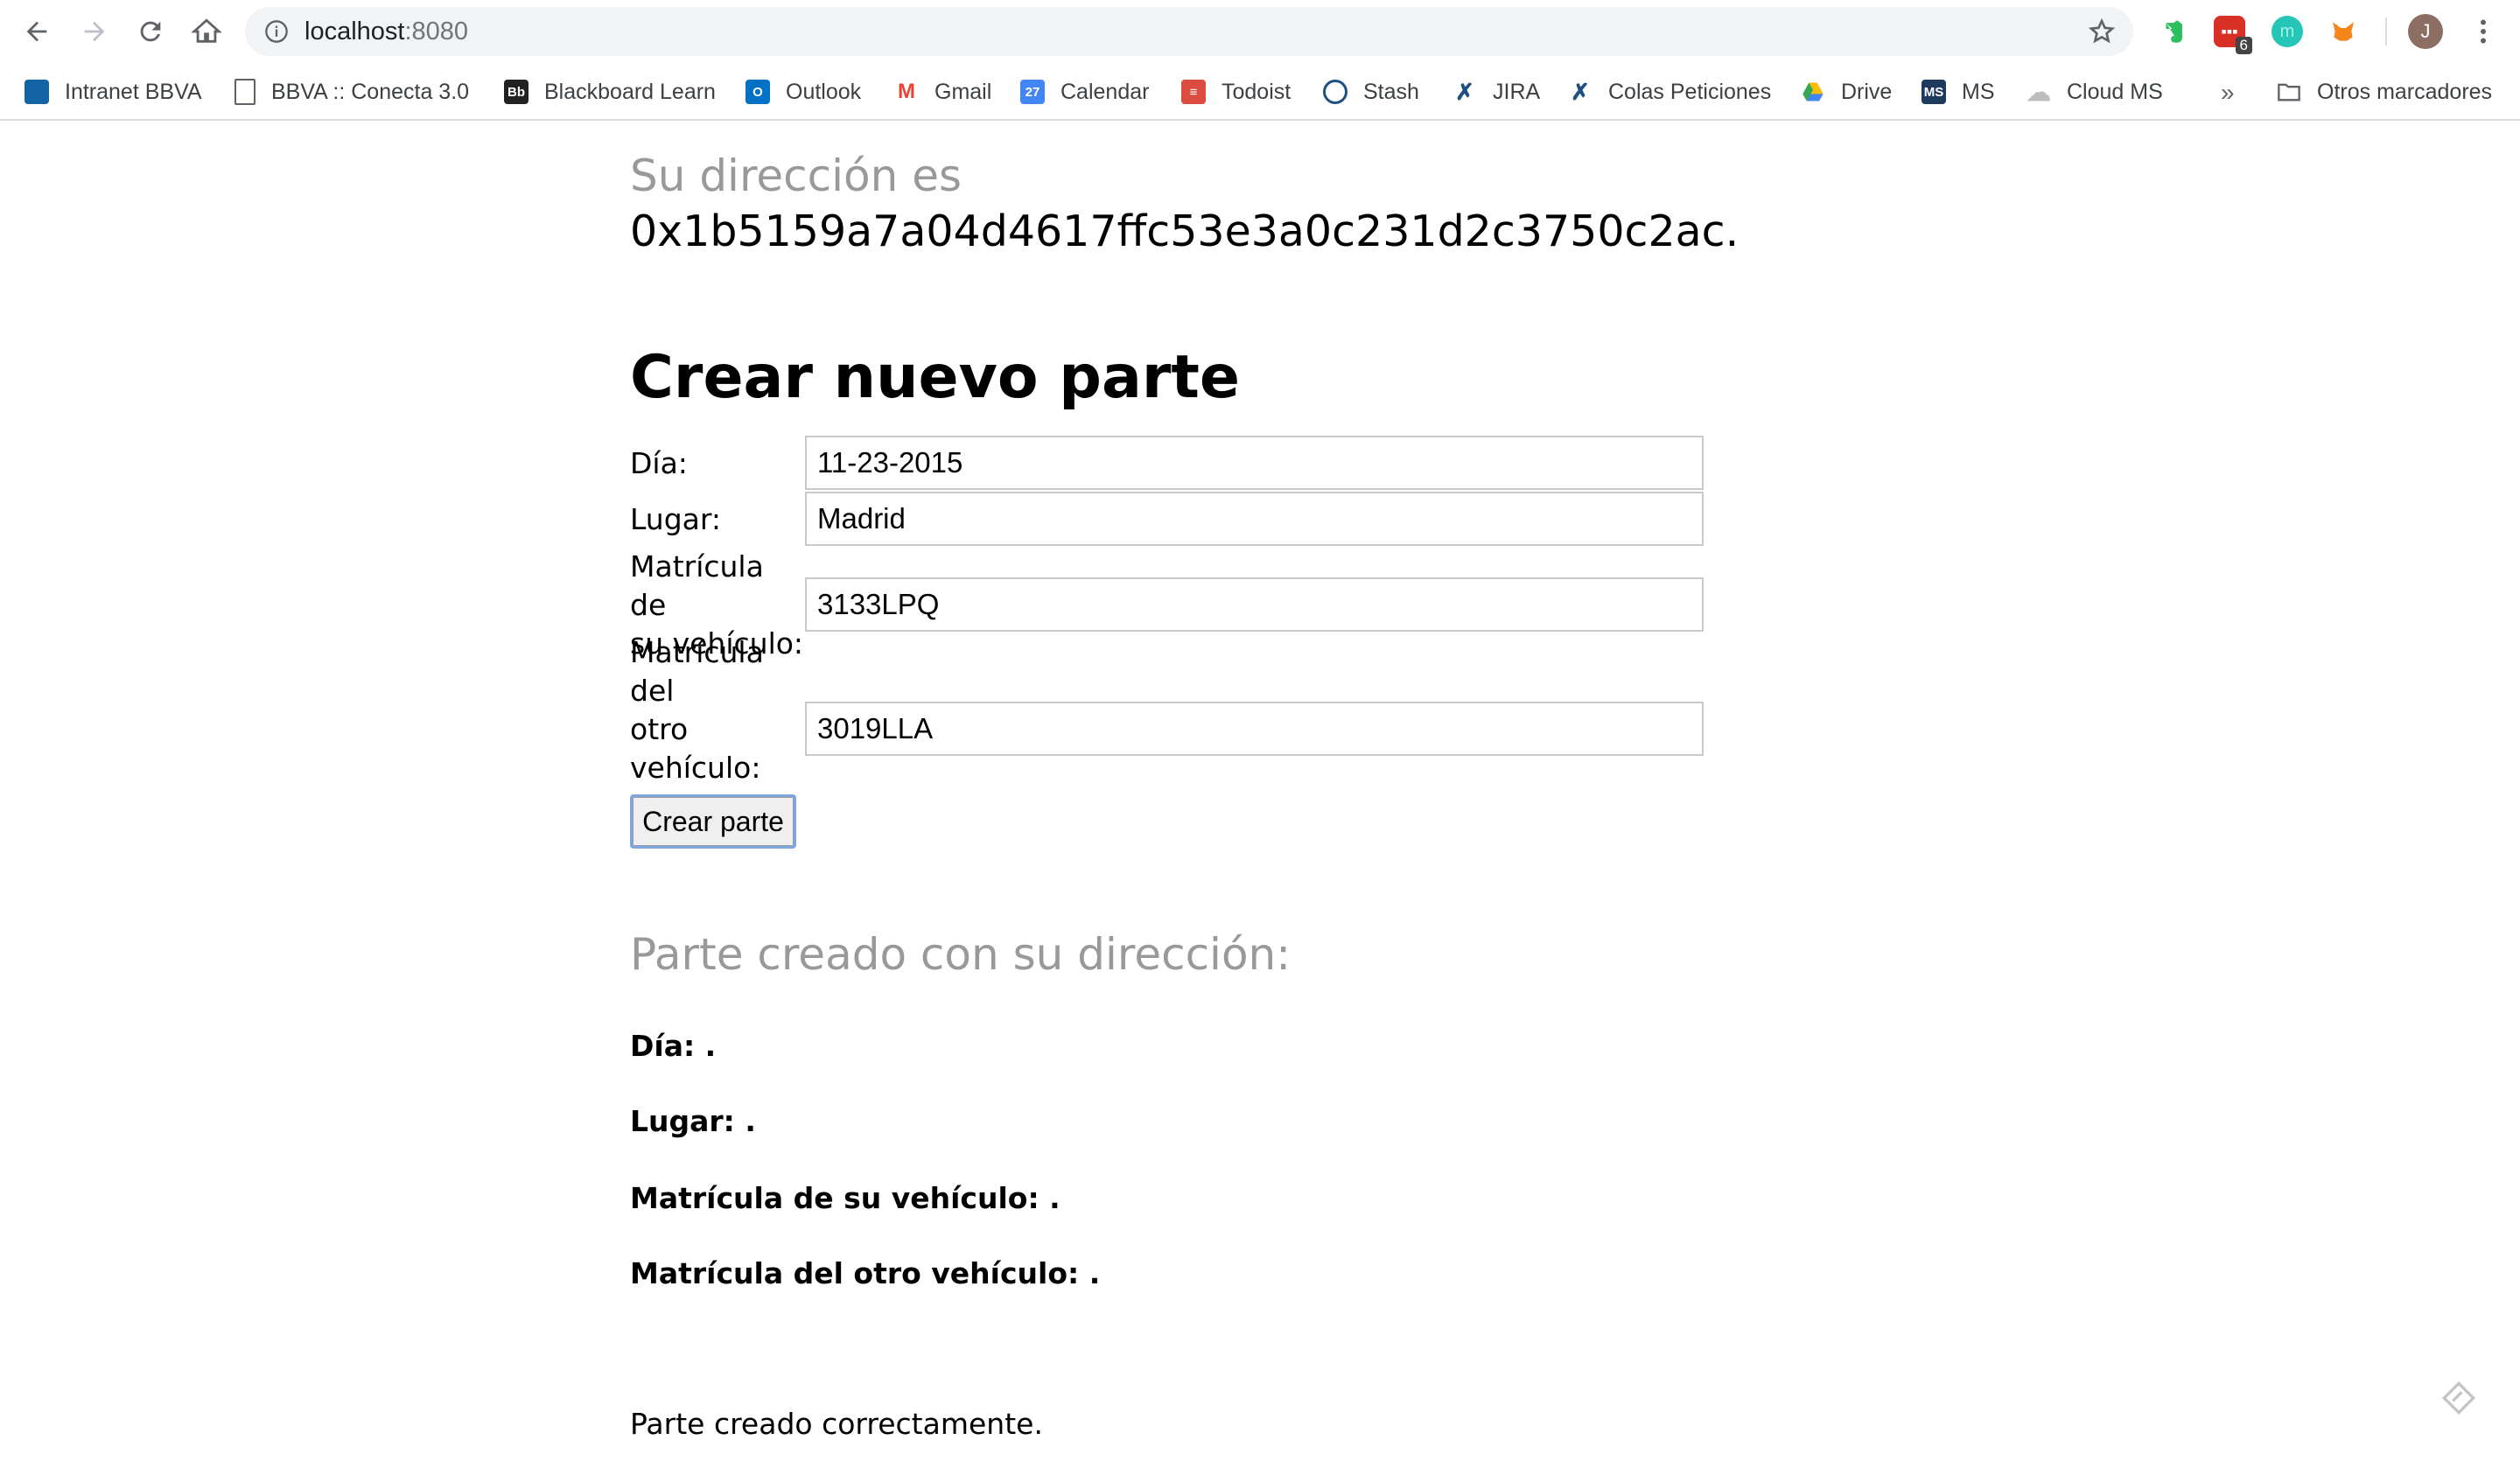 This screenshot has width=2520, height=1461. I want to click on stash-icon, so click(1335, 92).